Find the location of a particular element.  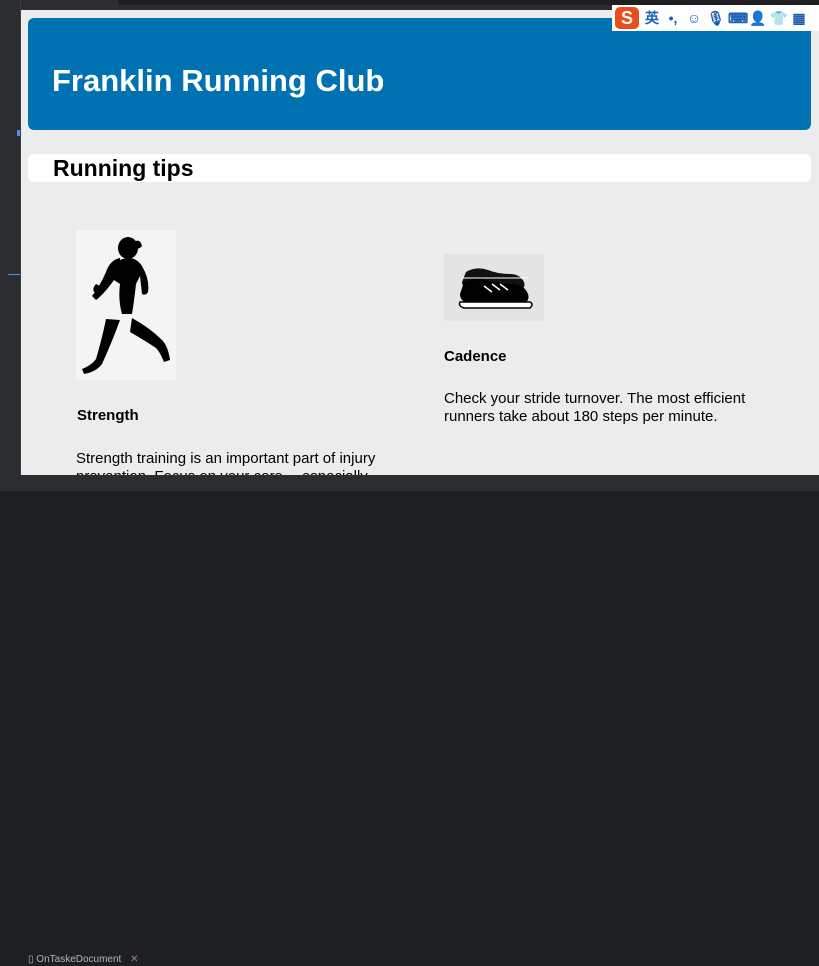

editor-tab: ▯ OnTaskeDocument ✕ is located at coordinates (118, 959).